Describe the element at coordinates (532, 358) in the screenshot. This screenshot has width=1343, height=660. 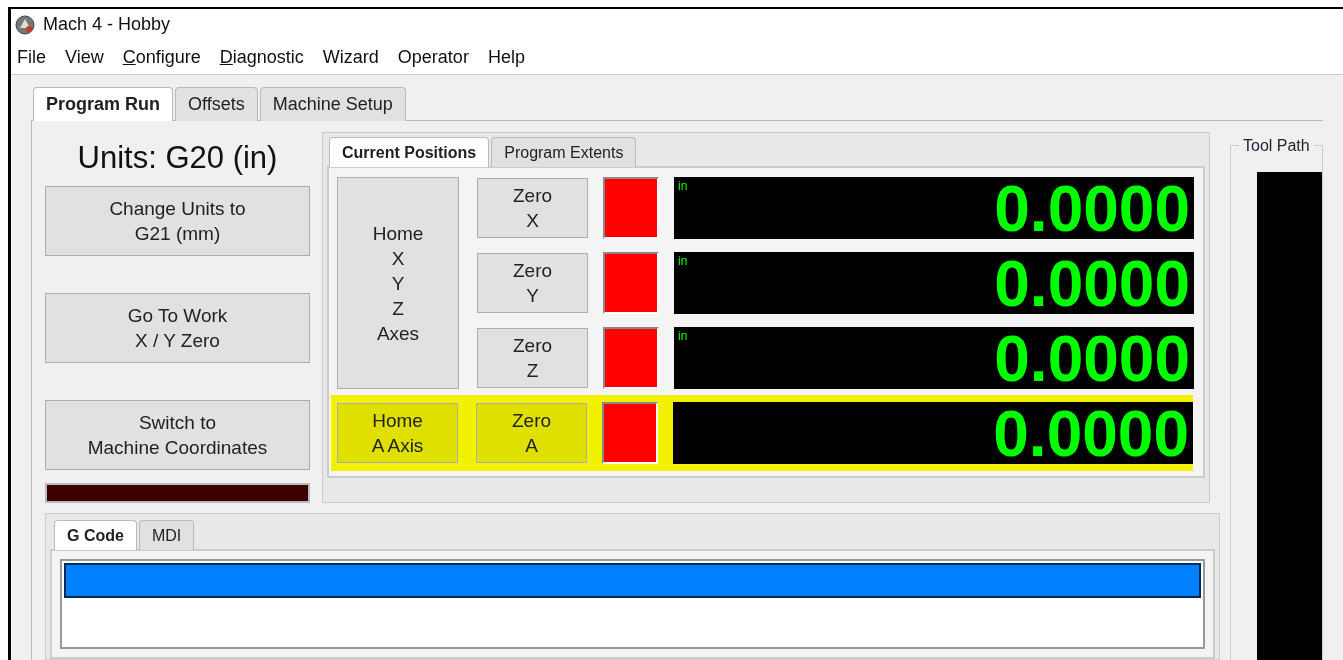
I see `zero-button: Zero Z` at that location.